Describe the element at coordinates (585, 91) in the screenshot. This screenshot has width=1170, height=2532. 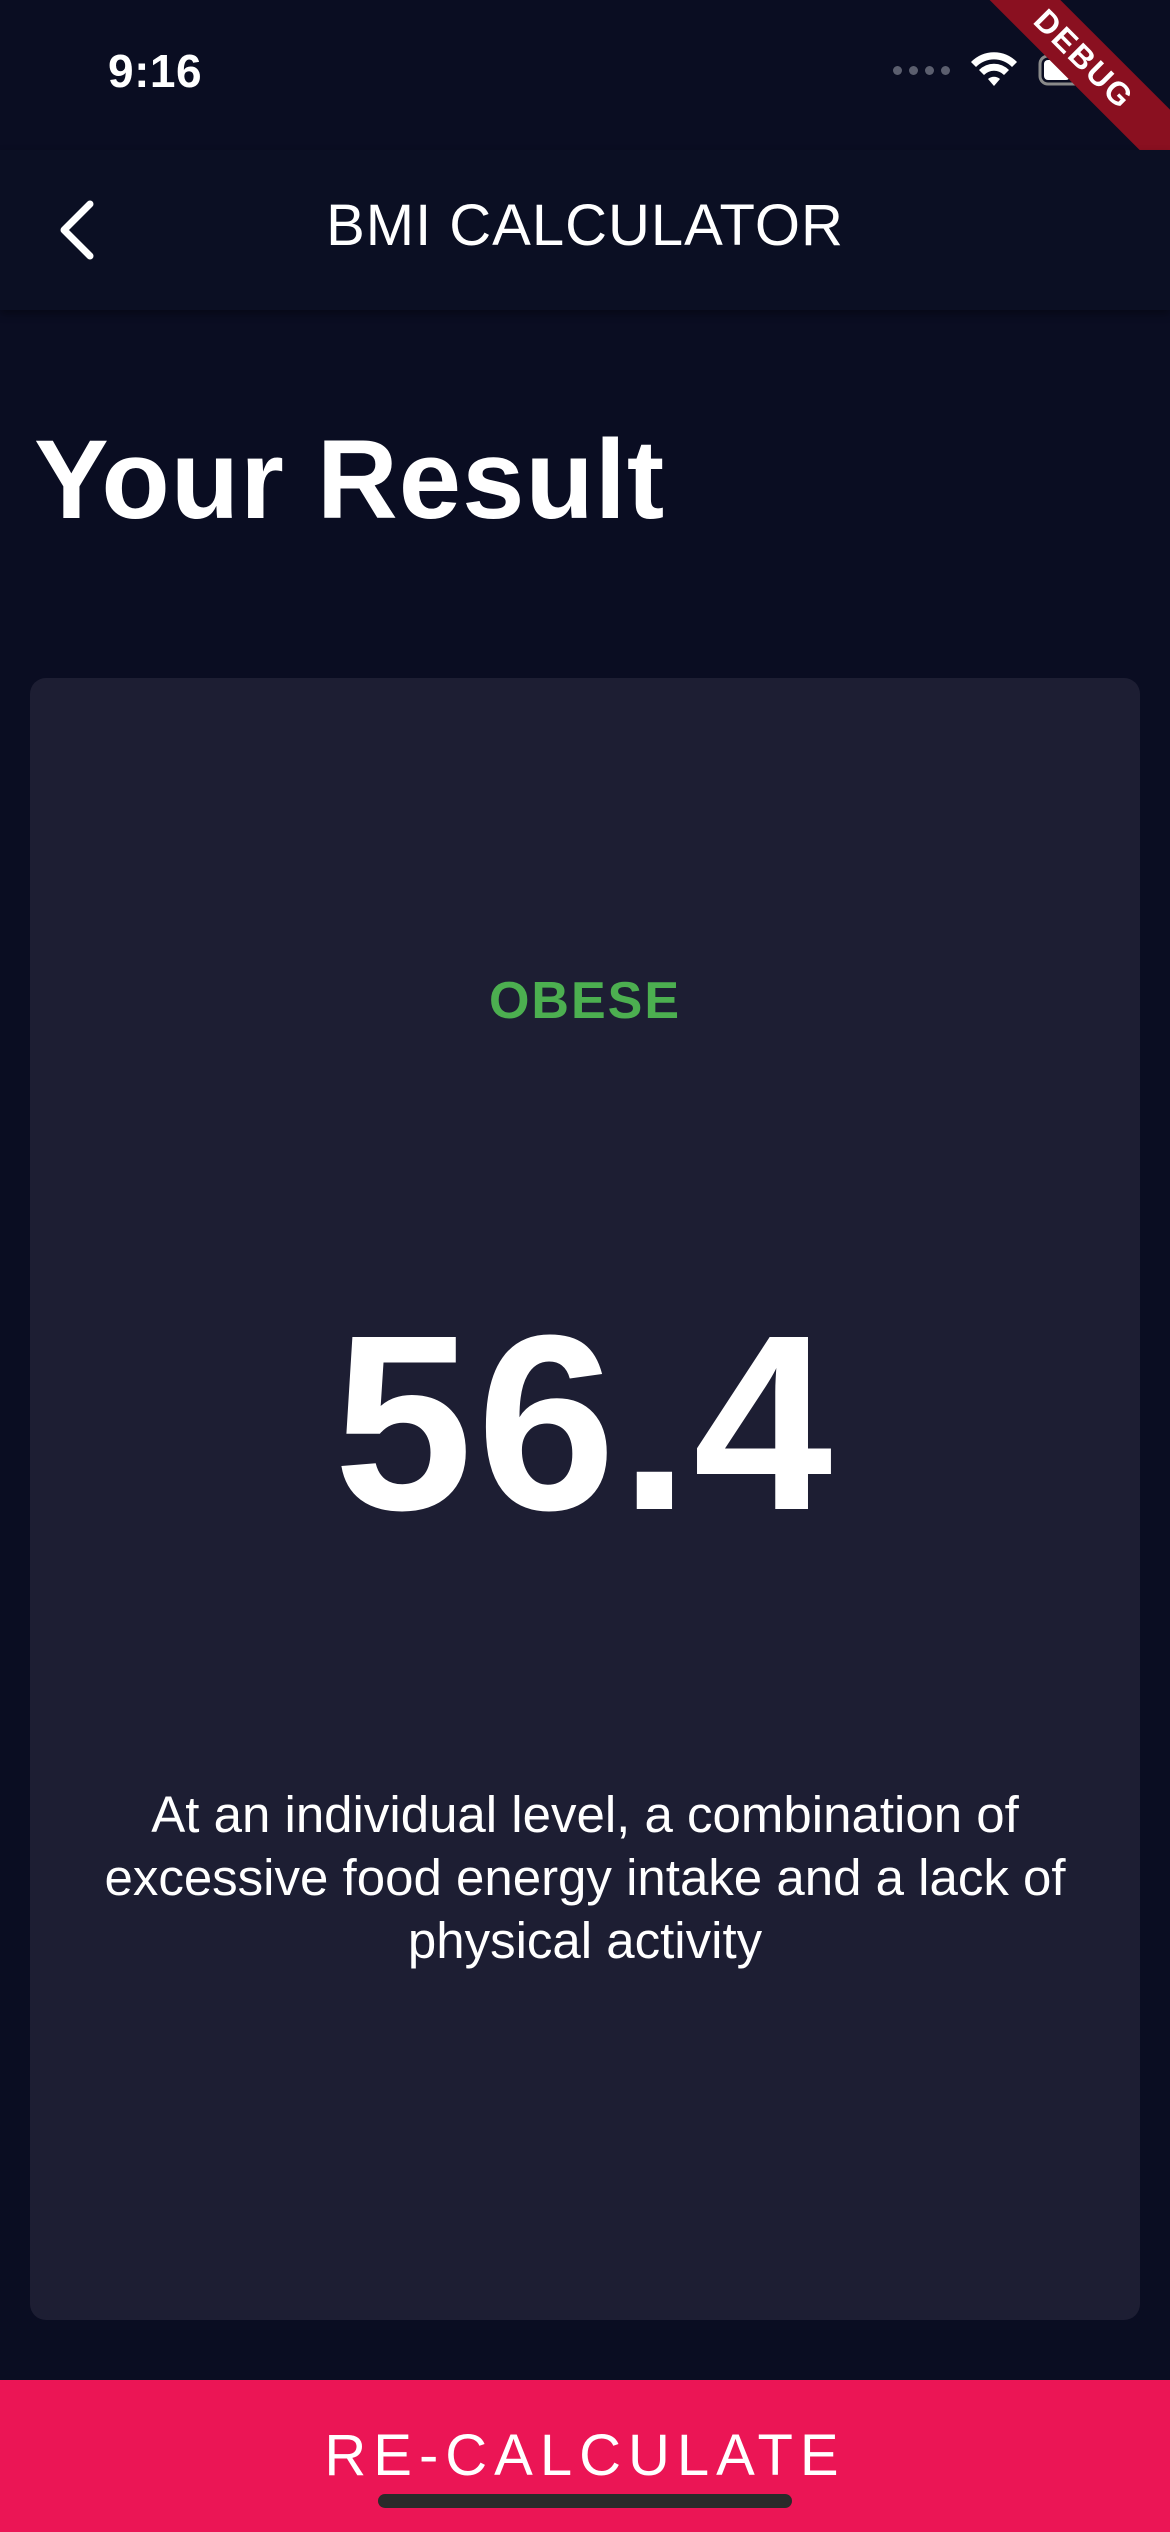
I see `status-bar: 9:16 DEBUG` at that location.